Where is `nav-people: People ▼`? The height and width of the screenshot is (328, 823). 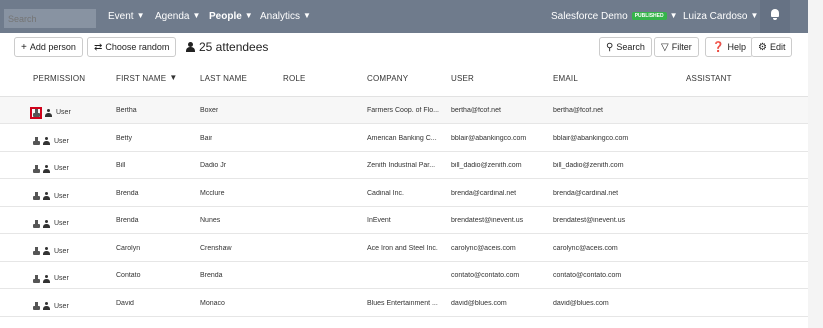
nav-people: People ▼ is located at coordinates (231, 16).